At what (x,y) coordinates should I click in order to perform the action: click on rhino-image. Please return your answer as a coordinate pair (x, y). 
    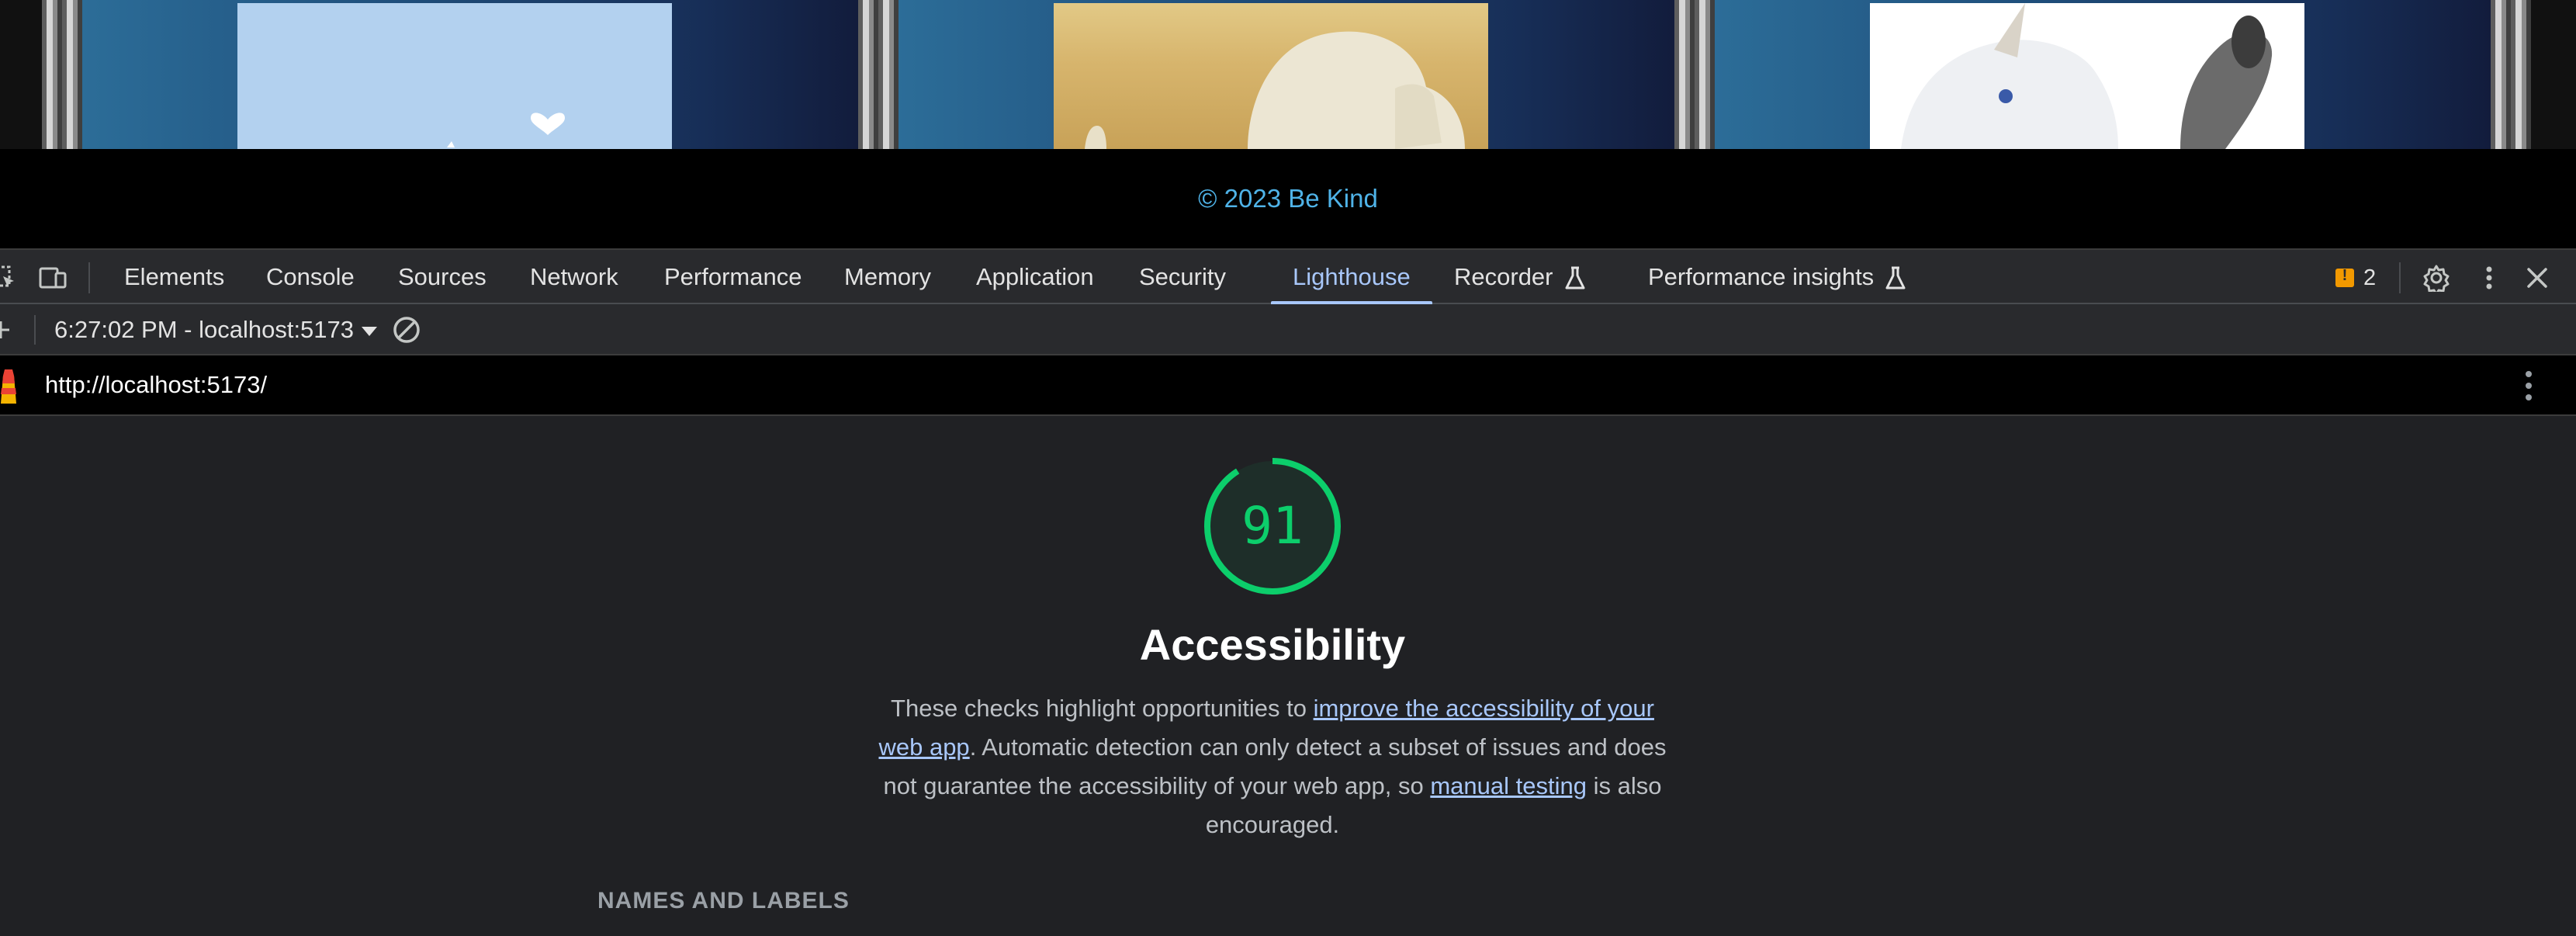
    Looking at the image, I should click on (1271, 76).